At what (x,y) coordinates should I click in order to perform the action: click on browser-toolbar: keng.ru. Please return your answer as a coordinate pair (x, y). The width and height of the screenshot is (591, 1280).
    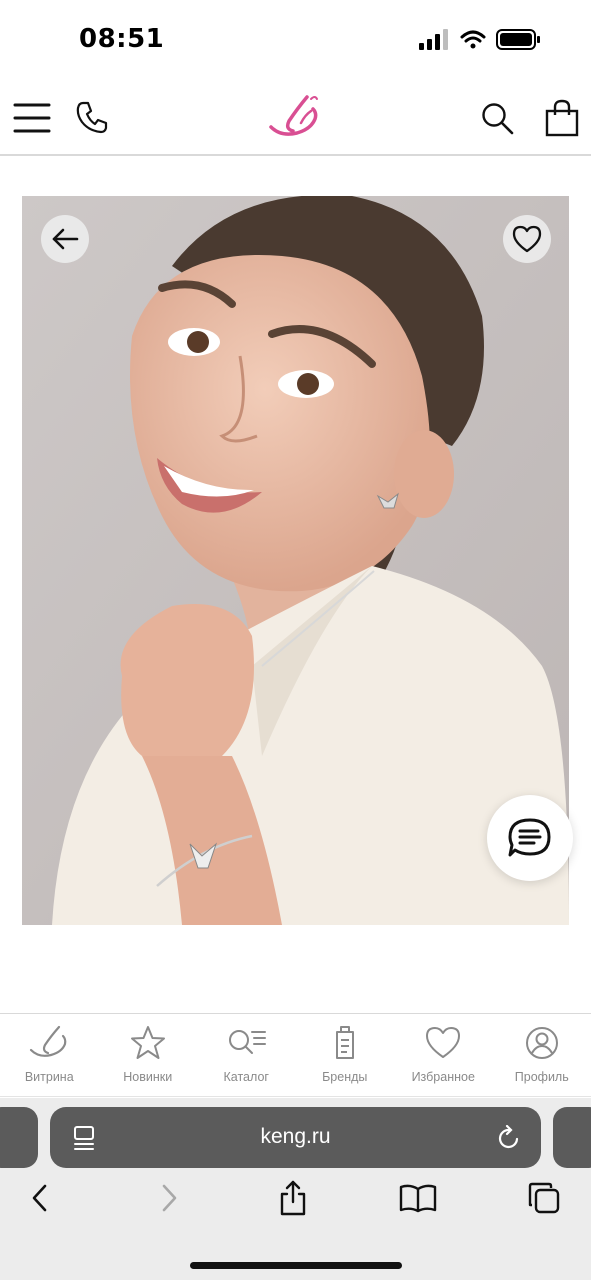
    Looking at the image, I should click on (295, 1189).